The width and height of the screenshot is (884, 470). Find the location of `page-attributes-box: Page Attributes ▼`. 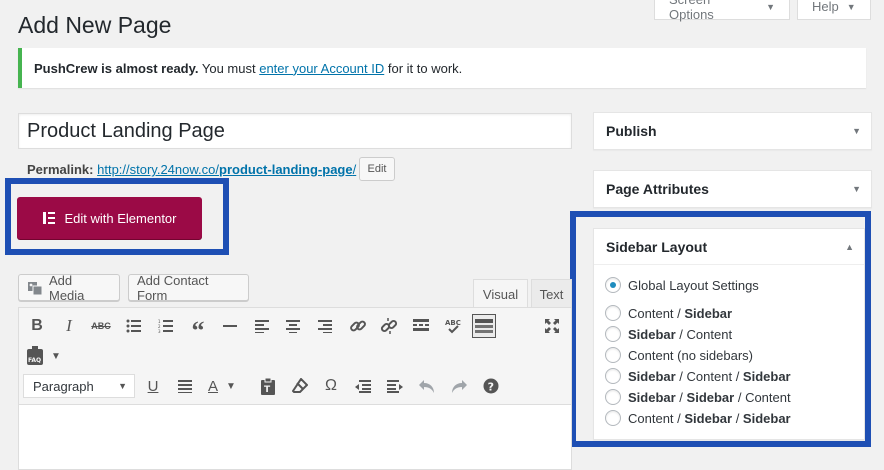

page-attributes-box: Page Attributes ▼ is located at coordinates (732, 189).